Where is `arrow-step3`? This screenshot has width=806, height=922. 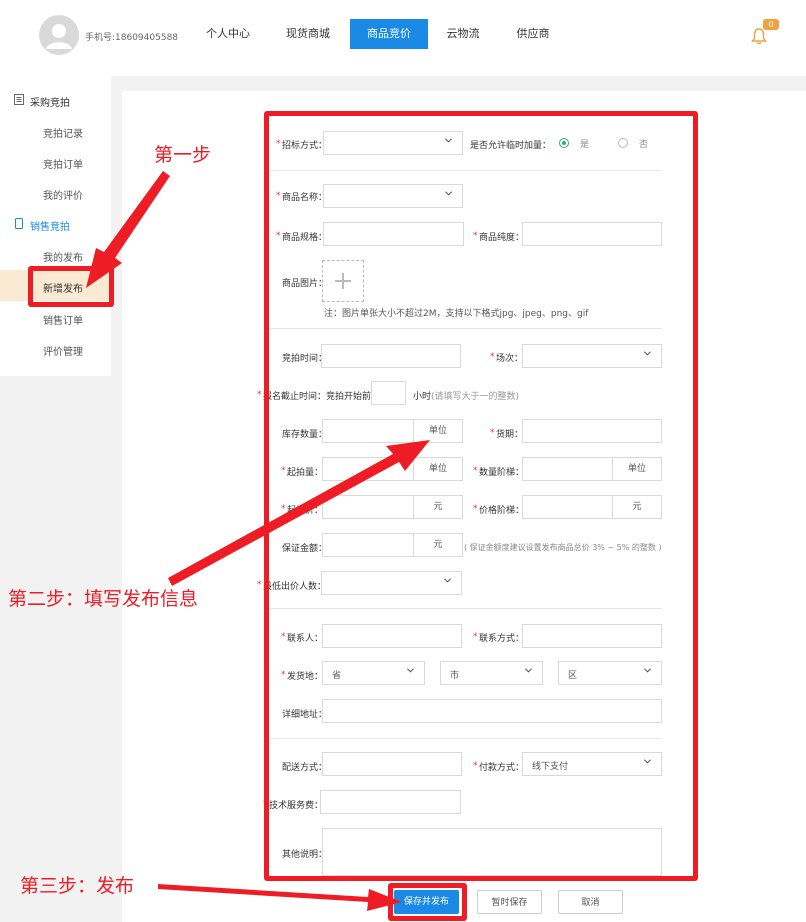
arrow-step3 is located at coordinates (280, 897).